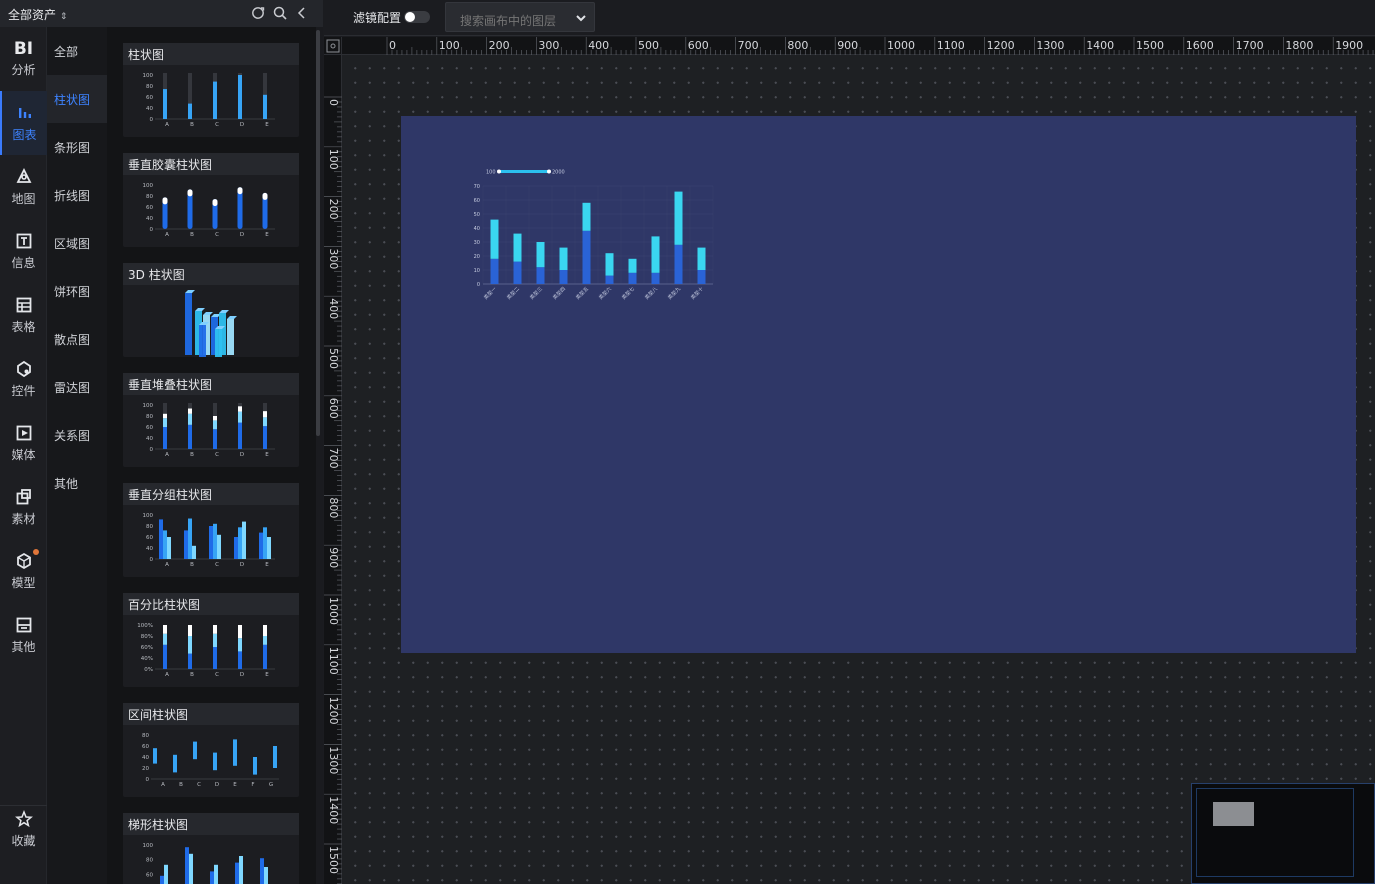  Describe the element at coordinates (490, 293) in the screenshot. I see `chart-x-tick: 类型一` at that location.